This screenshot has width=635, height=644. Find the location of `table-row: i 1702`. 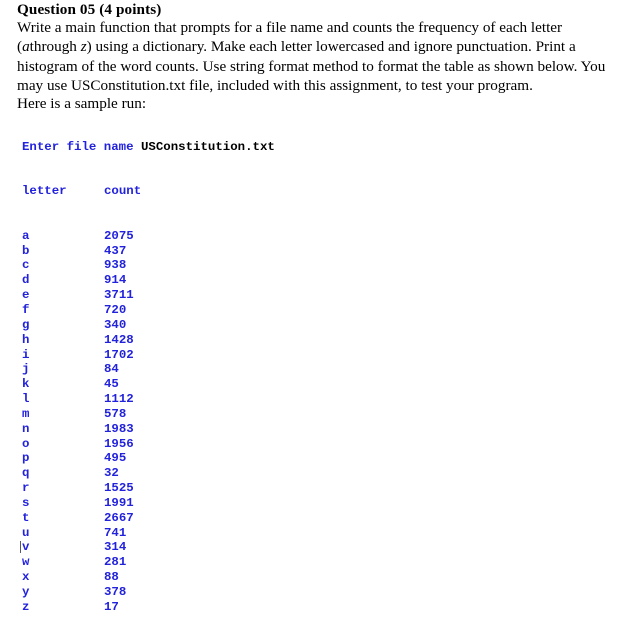

table-row: i 1702 is located at coordinates (317, 355).